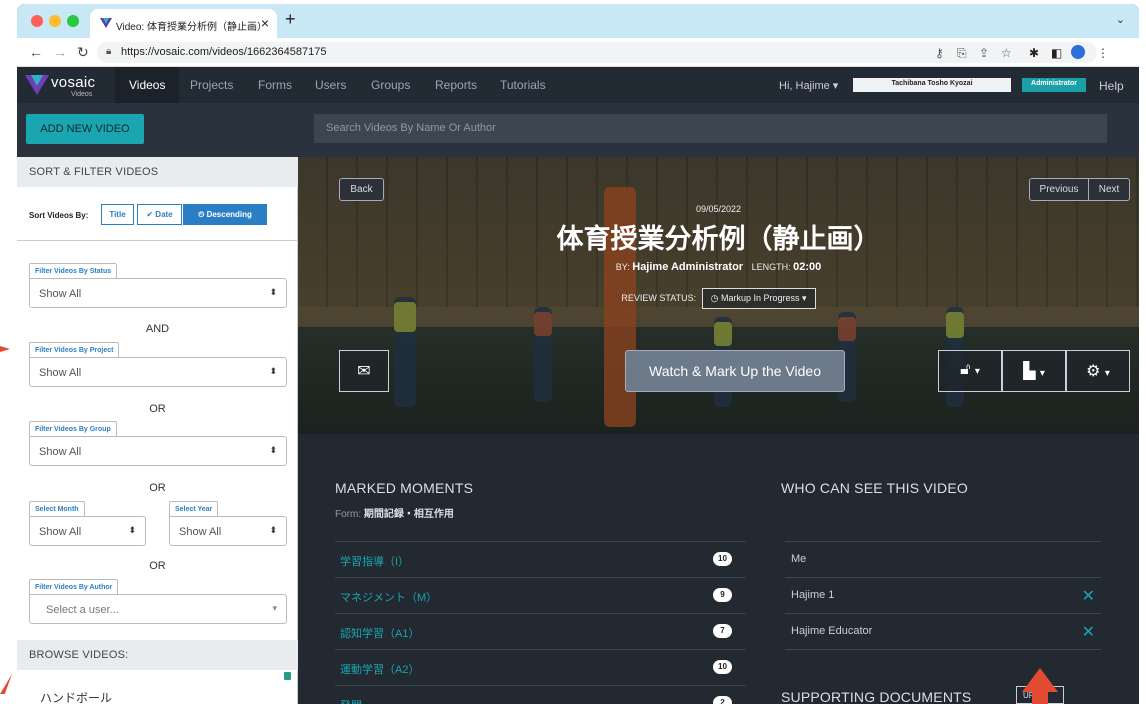 Image resolution: width=1146 pixels, height=704 pixels. I want to click on nav-users: Users, so click(330, 85).